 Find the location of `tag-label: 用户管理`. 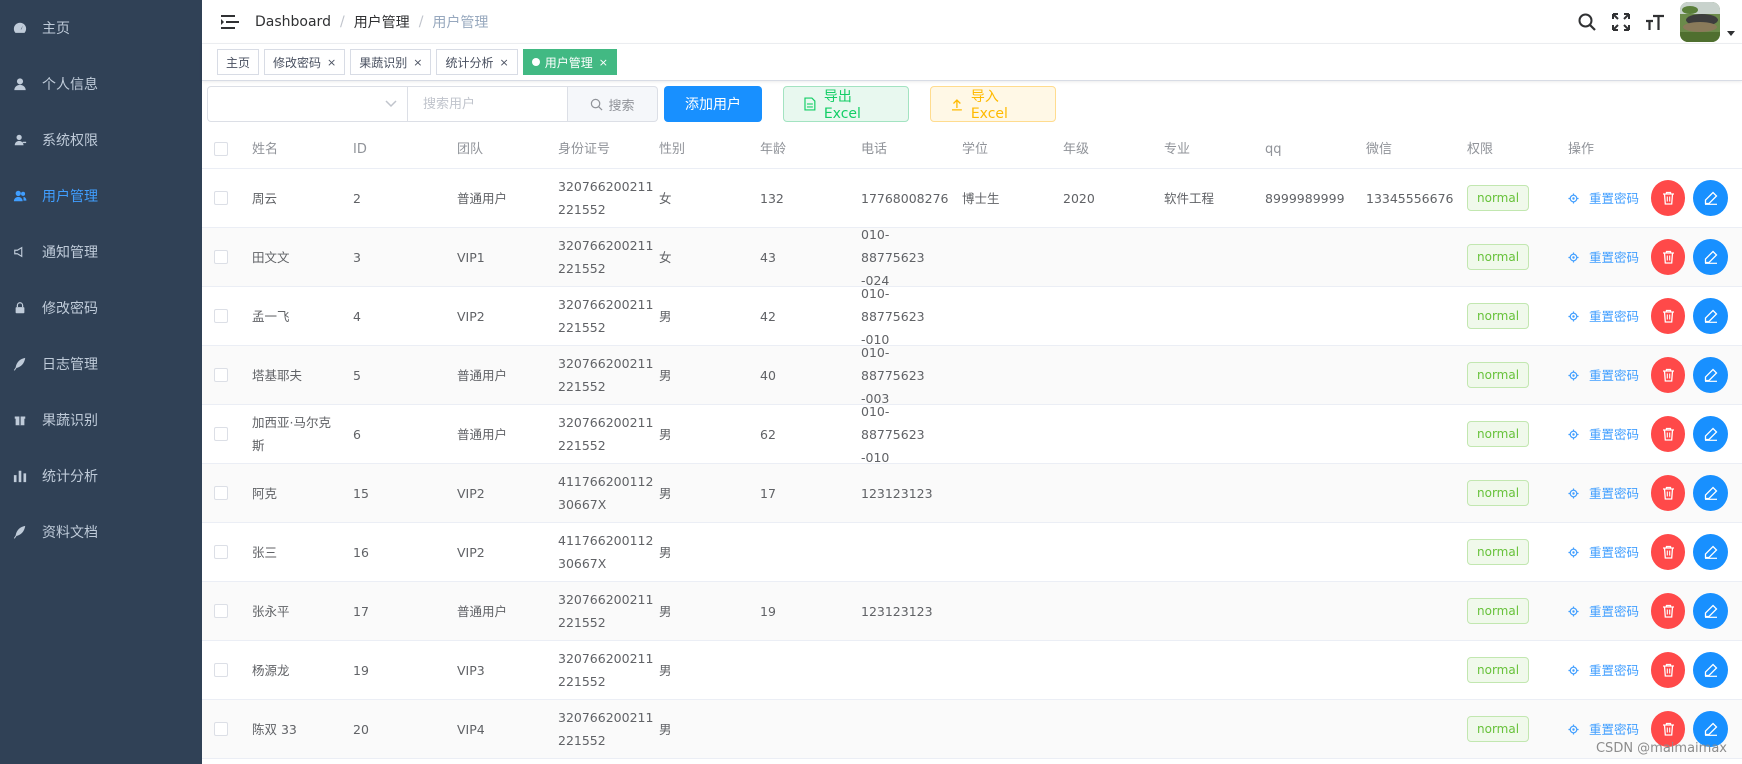

tag-label: 用户管理 is located at coordinates (568, 62).